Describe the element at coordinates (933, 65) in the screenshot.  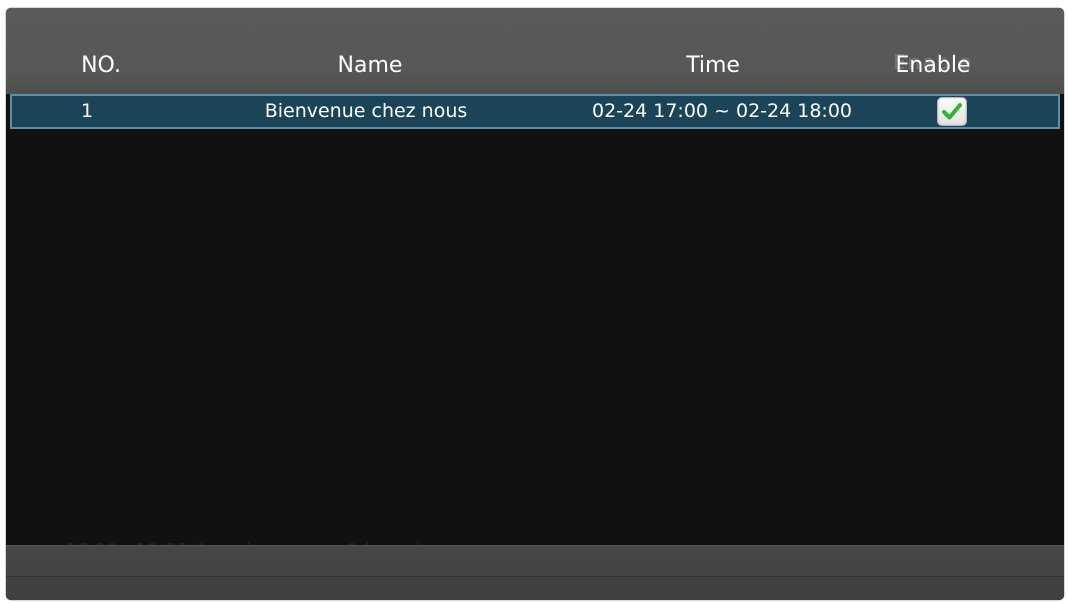
I see `column-header-enable: Enable` at that location.